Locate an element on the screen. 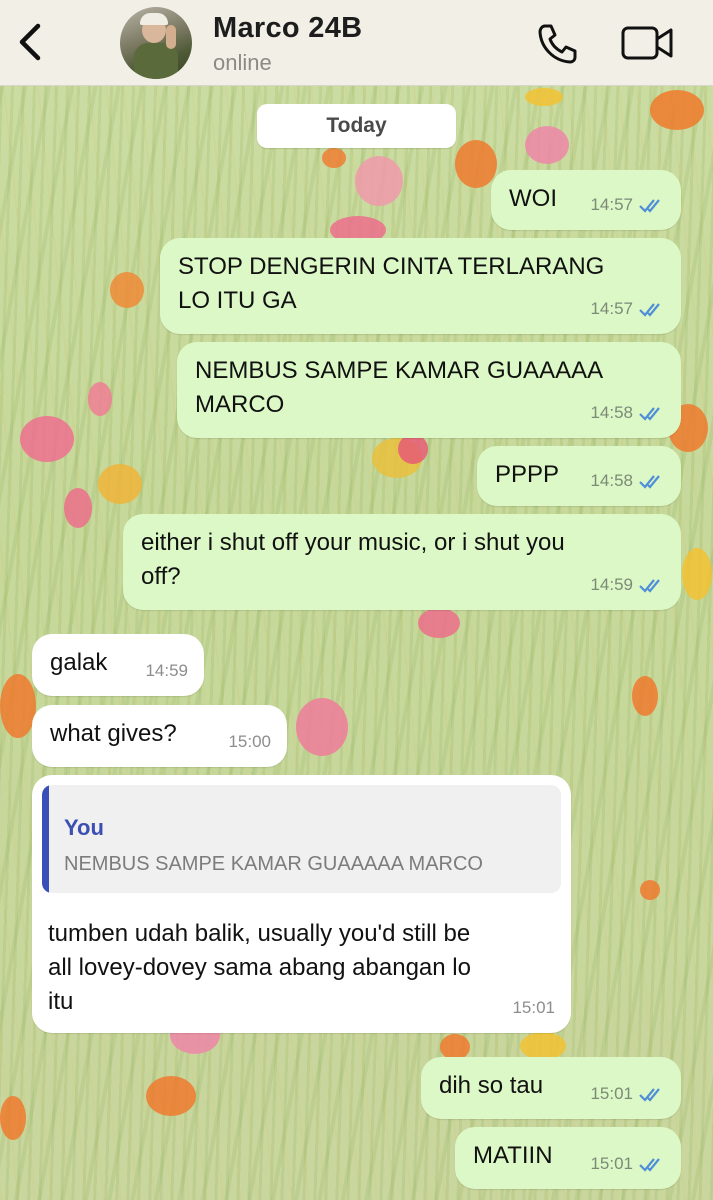  contact-avatar is located at coordinates (156, 43).